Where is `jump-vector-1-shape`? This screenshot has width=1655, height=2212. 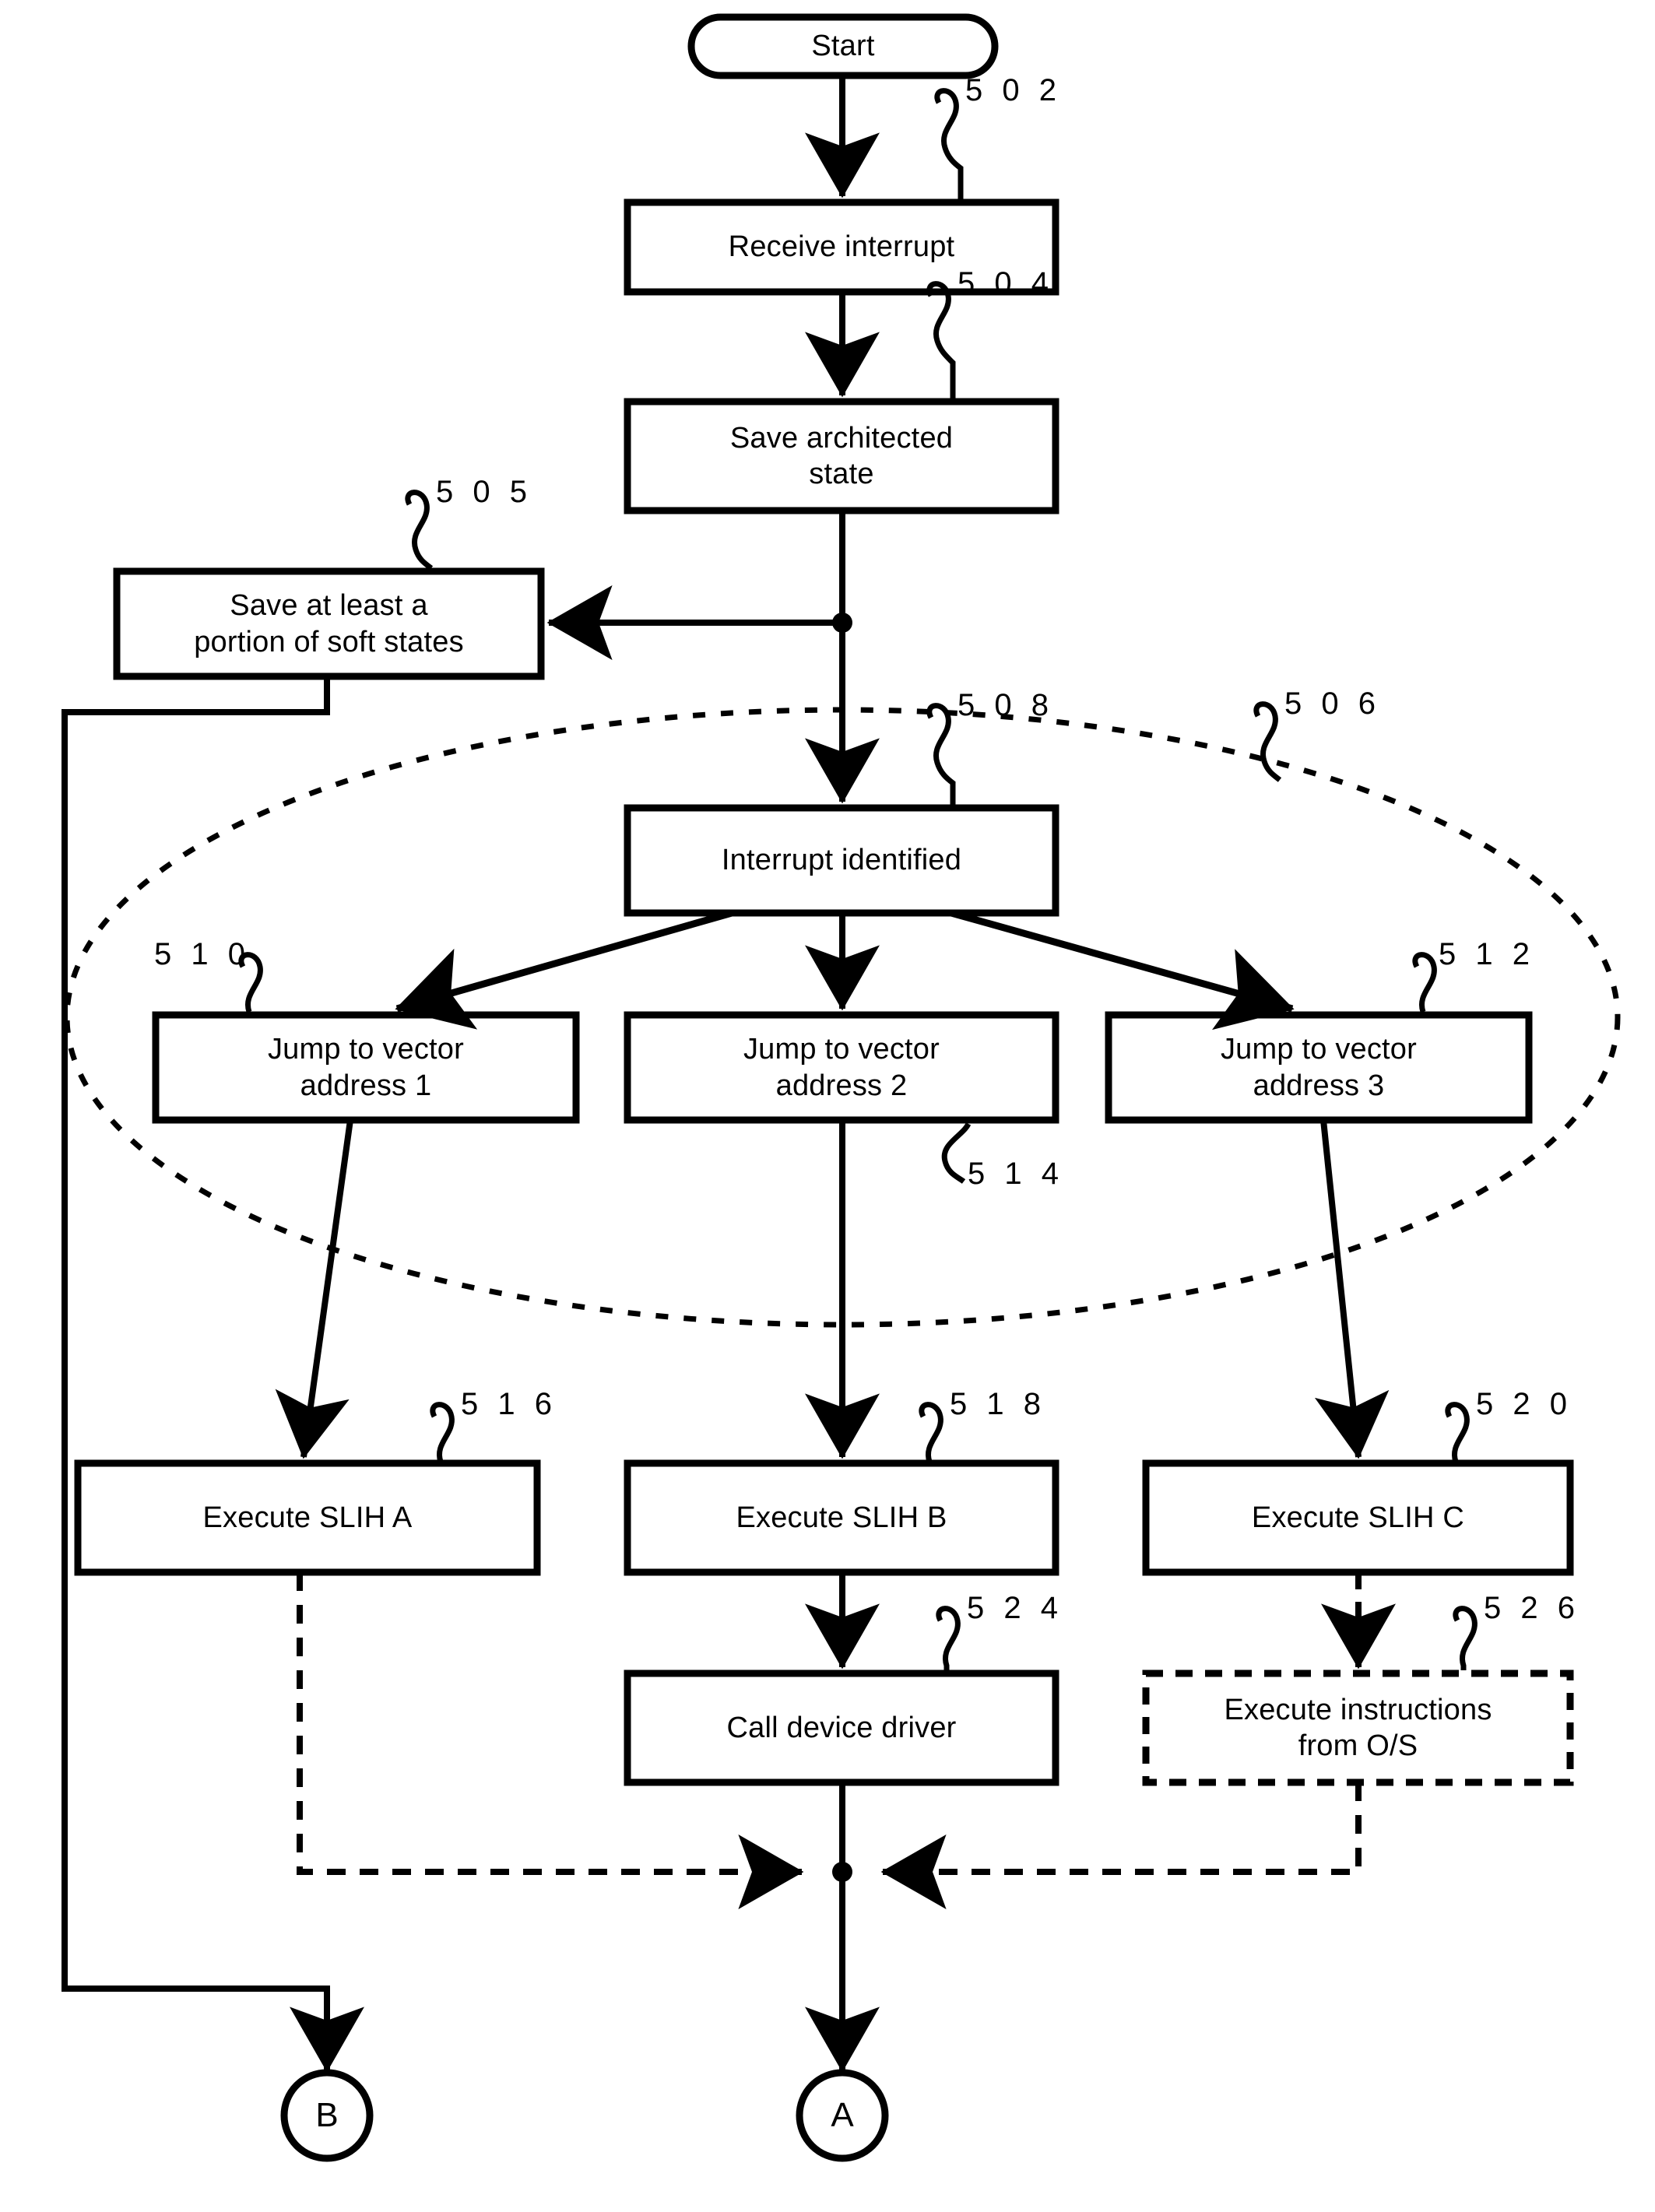 jump-vector-1-shape is located at coordinates (366, 1067).